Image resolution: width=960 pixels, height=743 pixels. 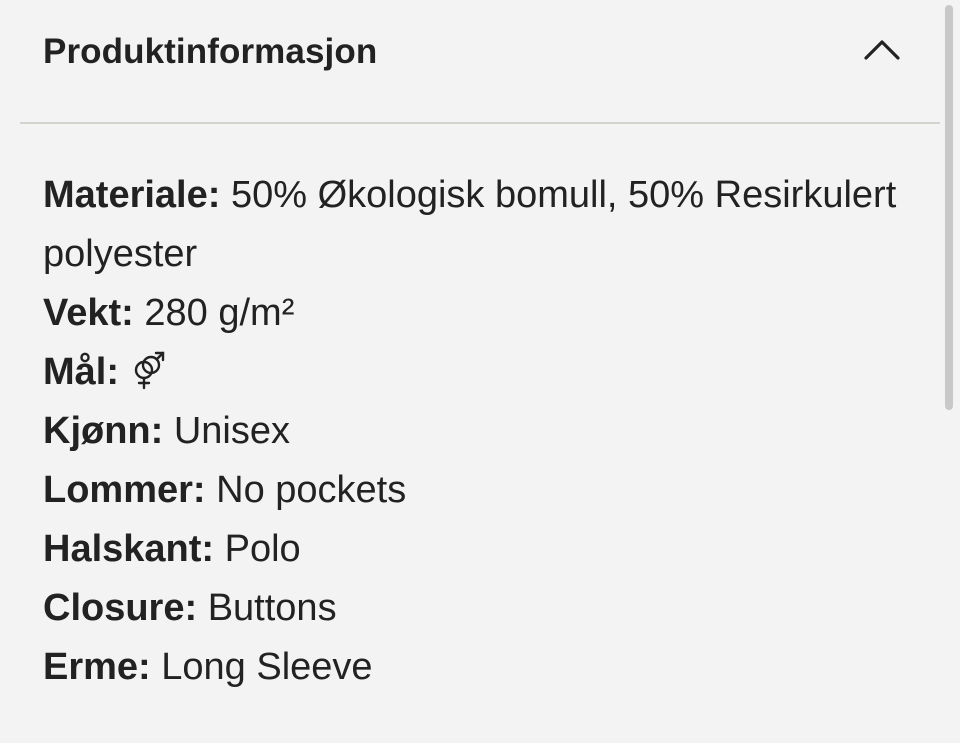 I want to click on detail-label-neckline: Halskant:, so click(x=129, y=549).